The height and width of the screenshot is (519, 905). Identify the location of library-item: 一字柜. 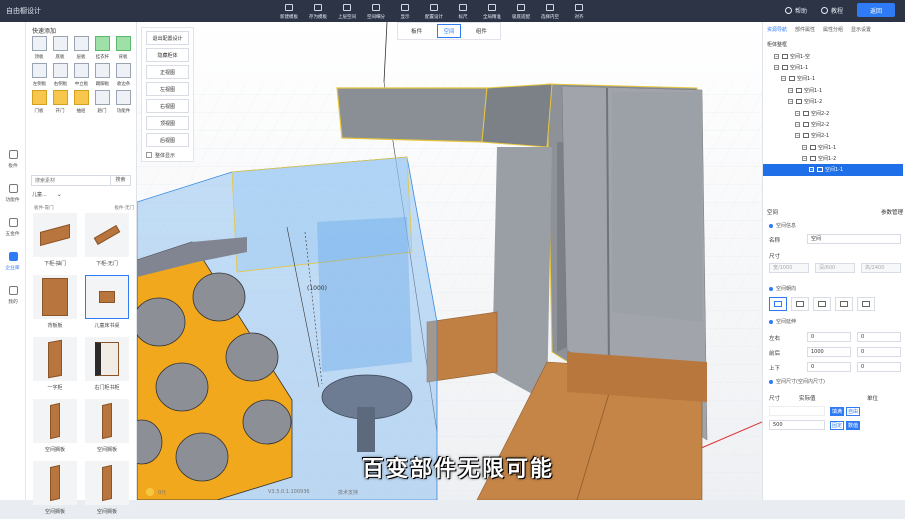
(55, 366).